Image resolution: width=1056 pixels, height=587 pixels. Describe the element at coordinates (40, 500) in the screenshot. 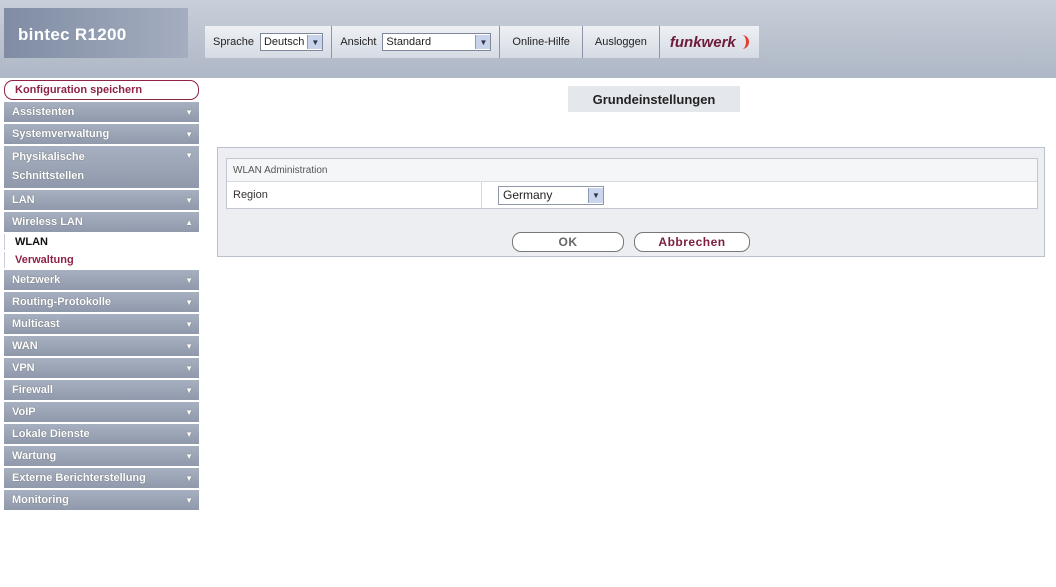

I see `sidebar-item-label: Monitoring` at that location.